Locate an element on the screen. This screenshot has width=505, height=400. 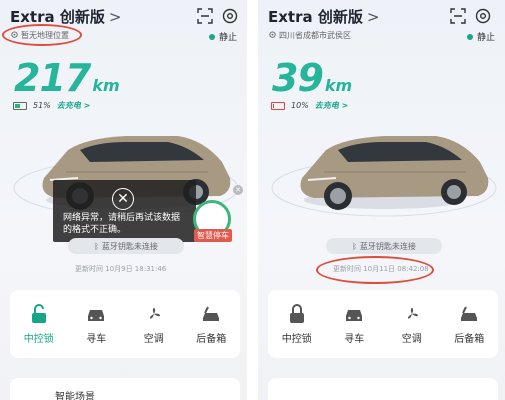
error-toast: ✕ 网络异常，请稍后再试该数据的格式不正确。 is located at coordinates (124, 211).